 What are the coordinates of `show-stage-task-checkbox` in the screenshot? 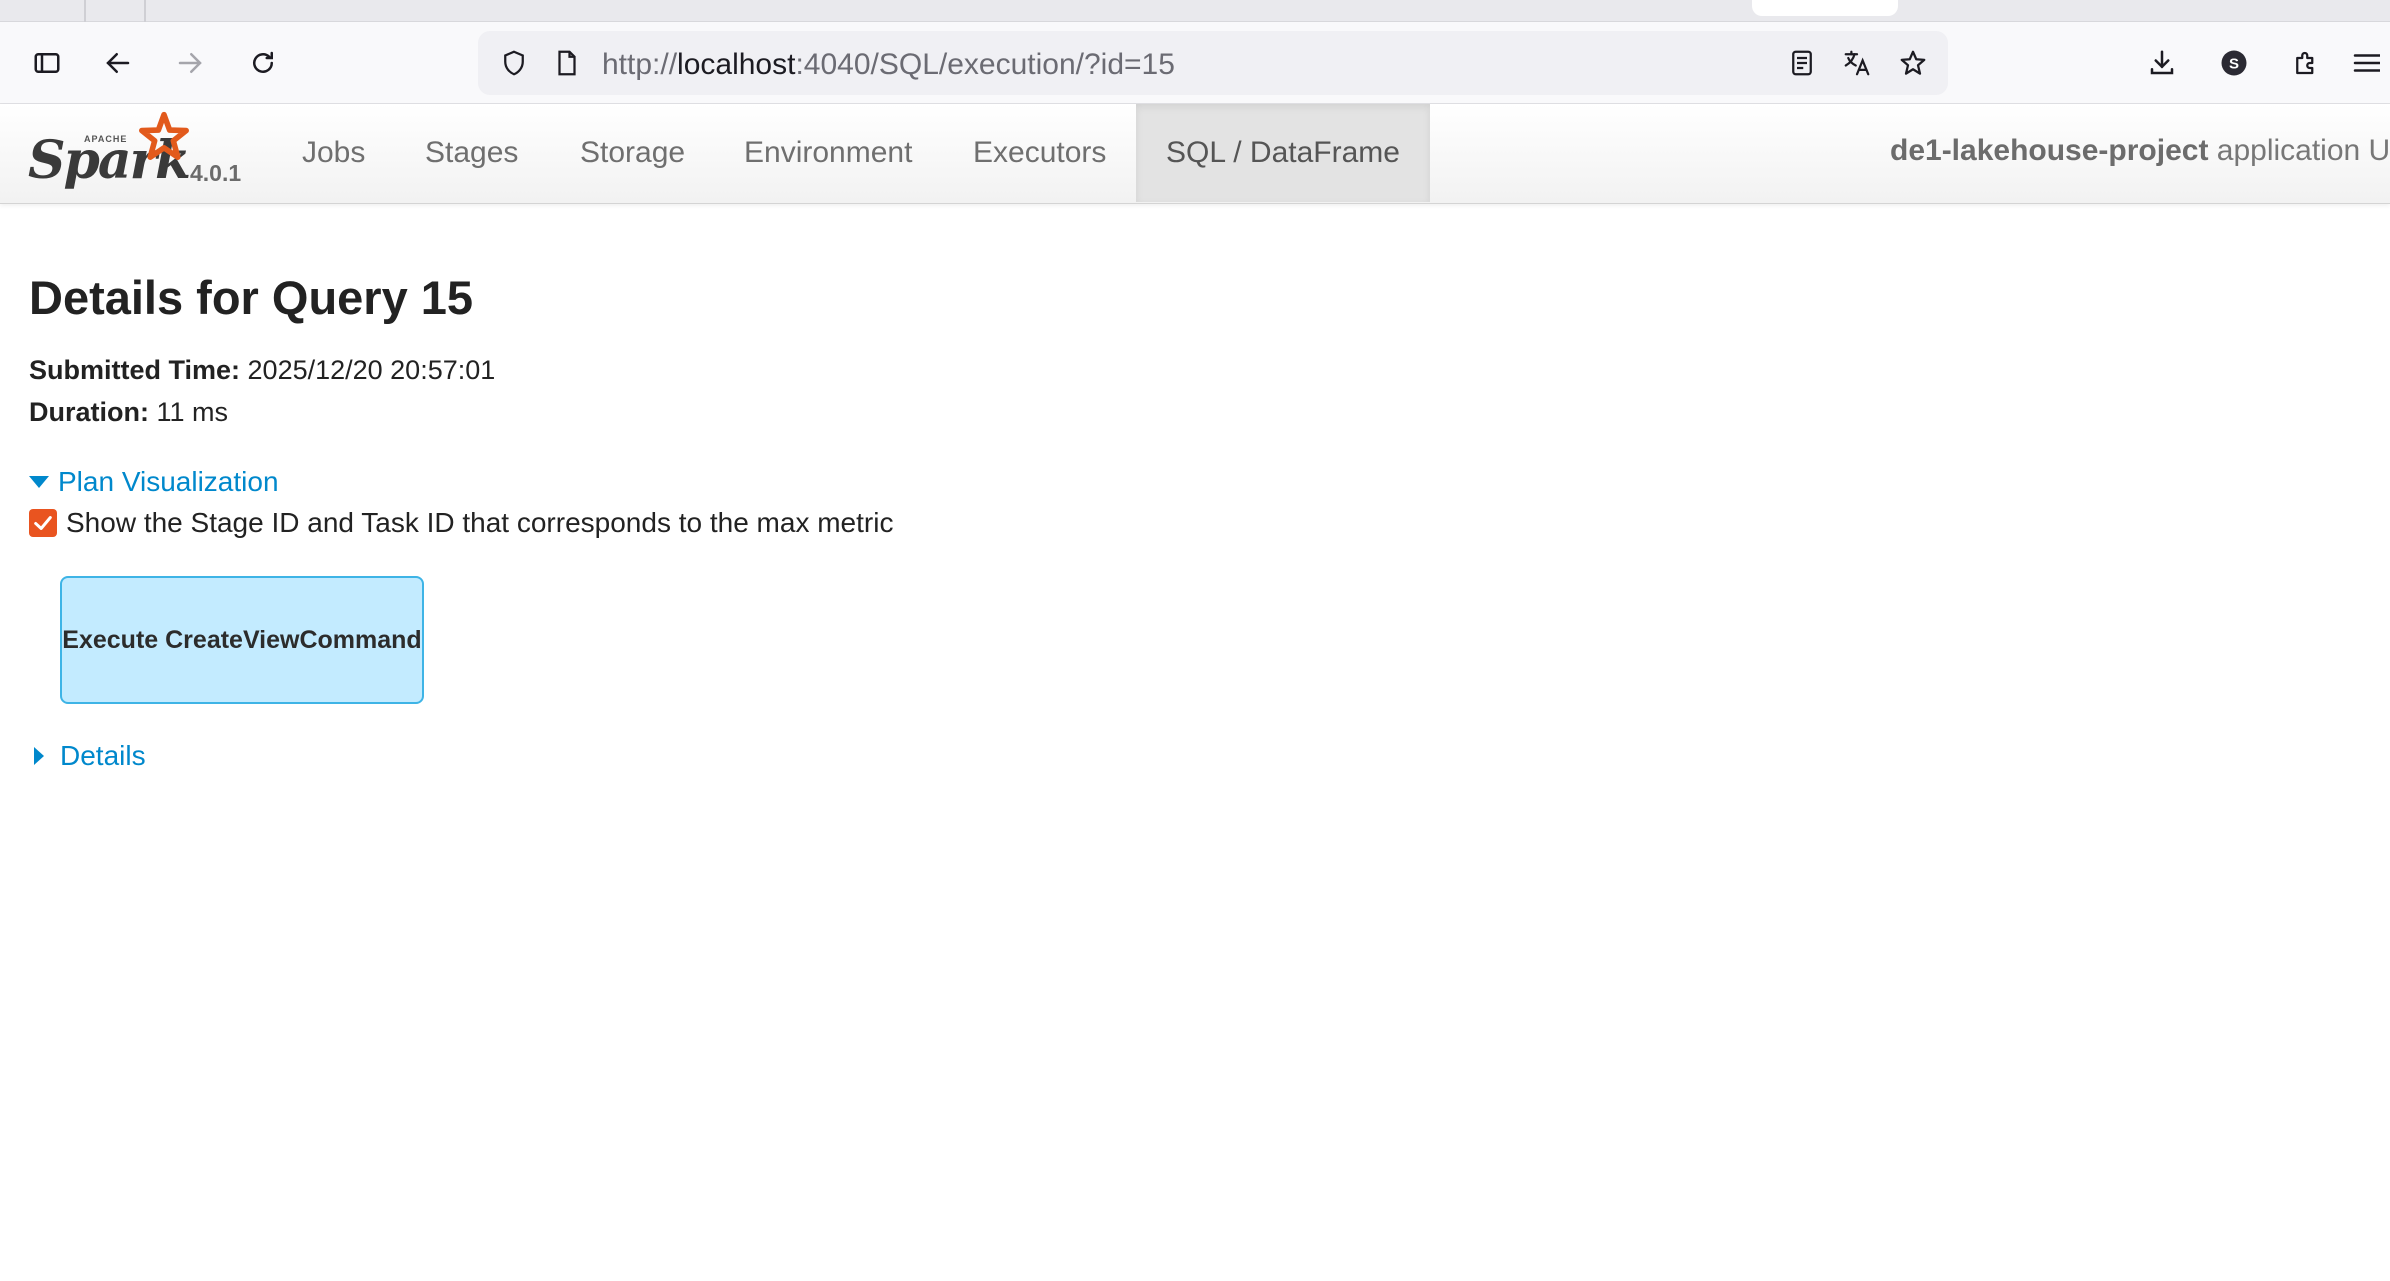 It's located at (43, 523).